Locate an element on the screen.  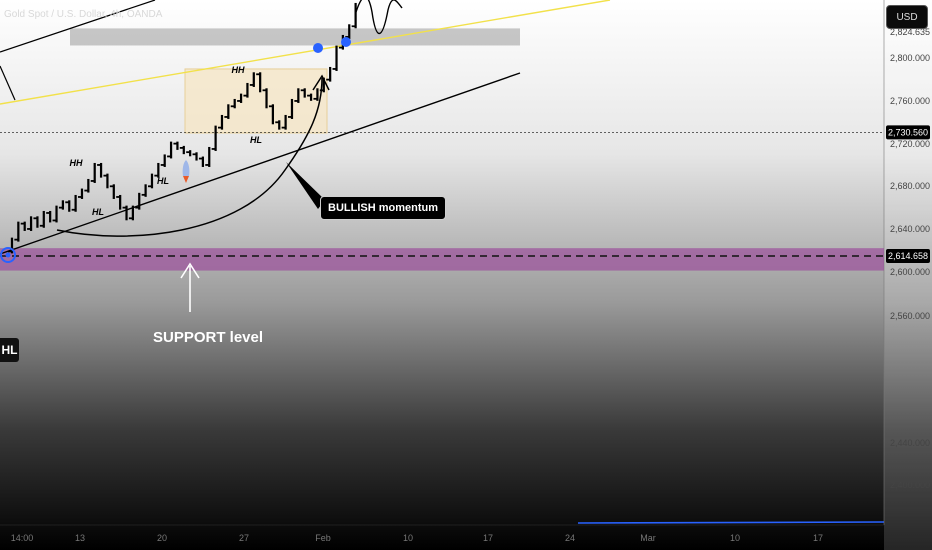
y-tick-label: 2,440.000 is located at coordinates (910, 443).